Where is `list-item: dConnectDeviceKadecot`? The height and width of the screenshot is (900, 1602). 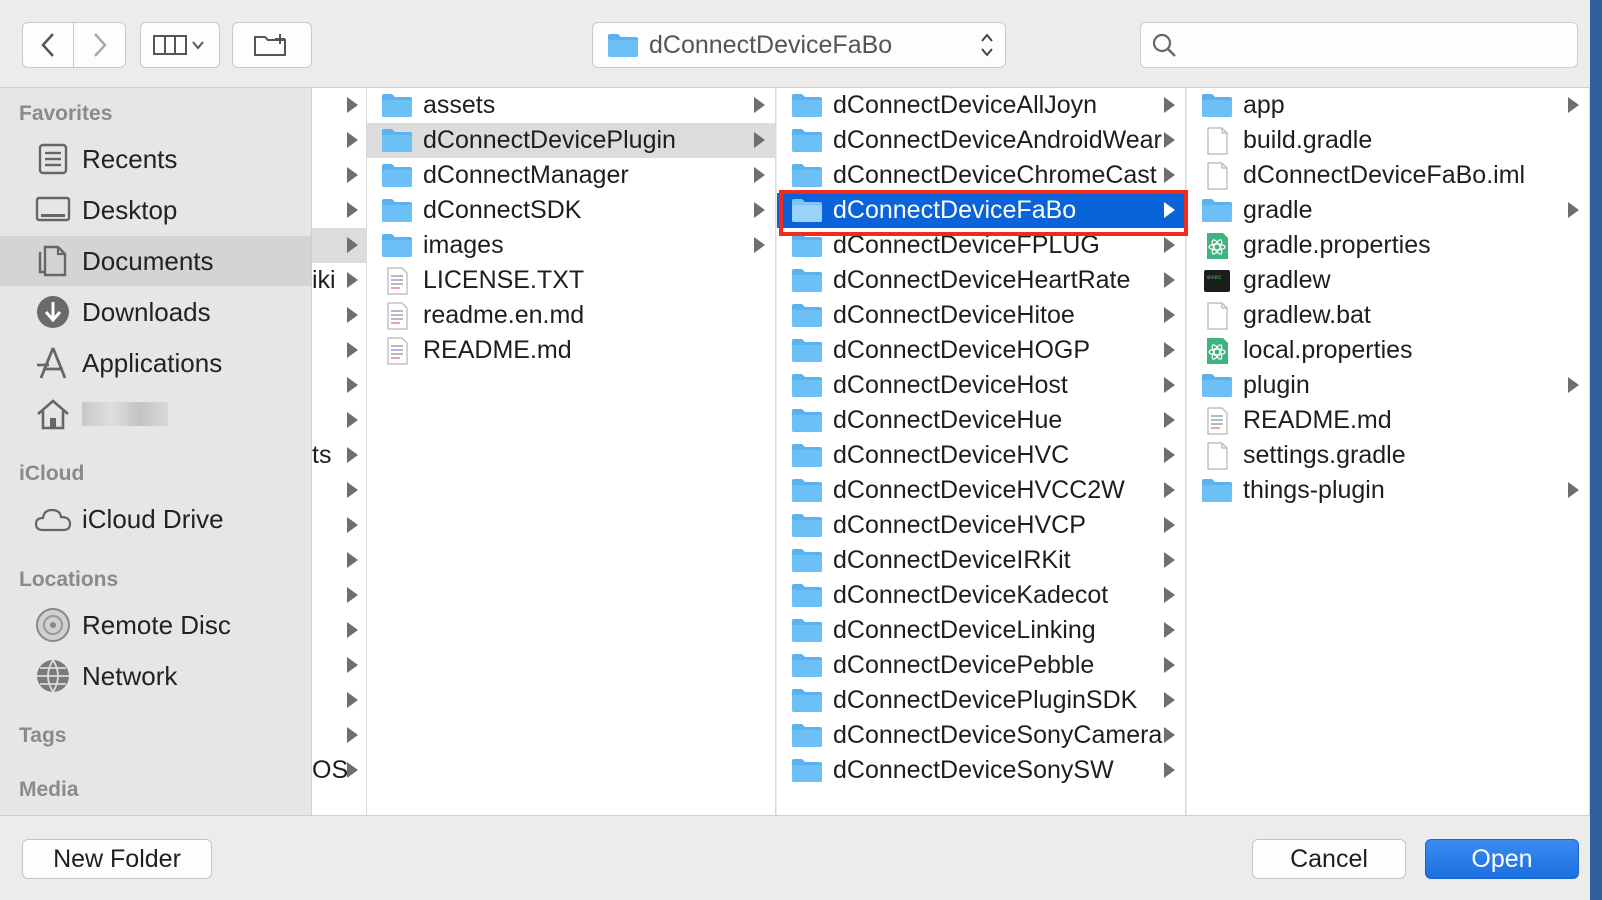
list-item: dConnectDeviceKadecot is located at coordinates (981, 595).